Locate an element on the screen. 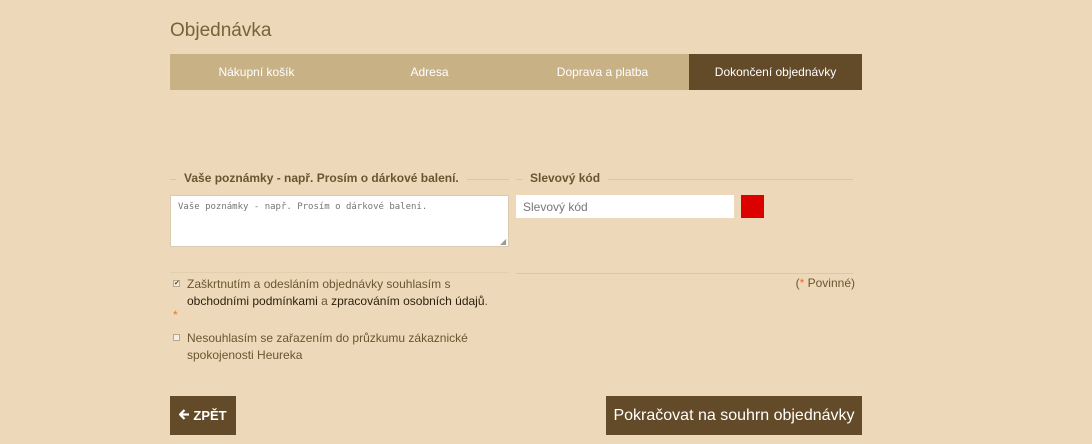 The width and height of the screenshot is (1092, 444). back-button: ZPĚT is located at coordinates (203, 415).